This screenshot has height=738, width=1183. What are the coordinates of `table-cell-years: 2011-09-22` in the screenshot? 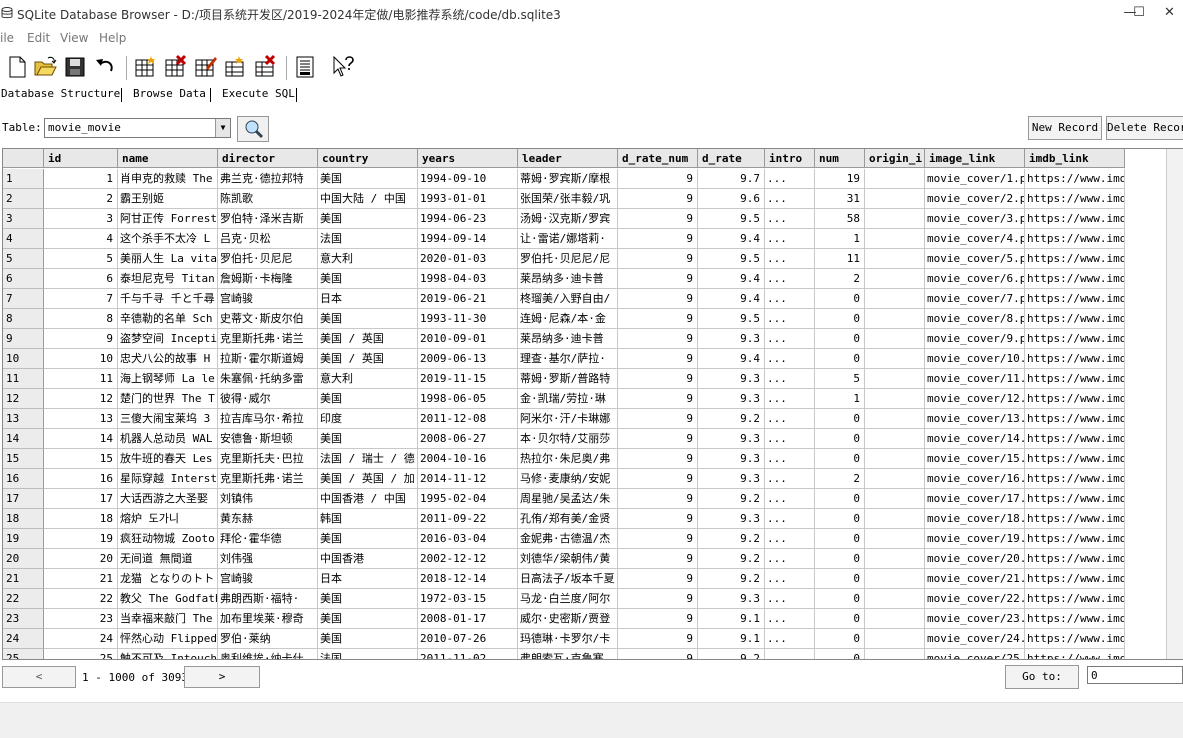 It's located at (468, 519).